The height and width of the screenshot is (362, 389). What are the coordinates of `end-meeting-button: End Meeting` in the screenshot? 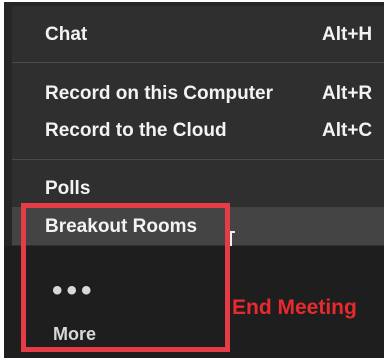 It's located at (294, 308).